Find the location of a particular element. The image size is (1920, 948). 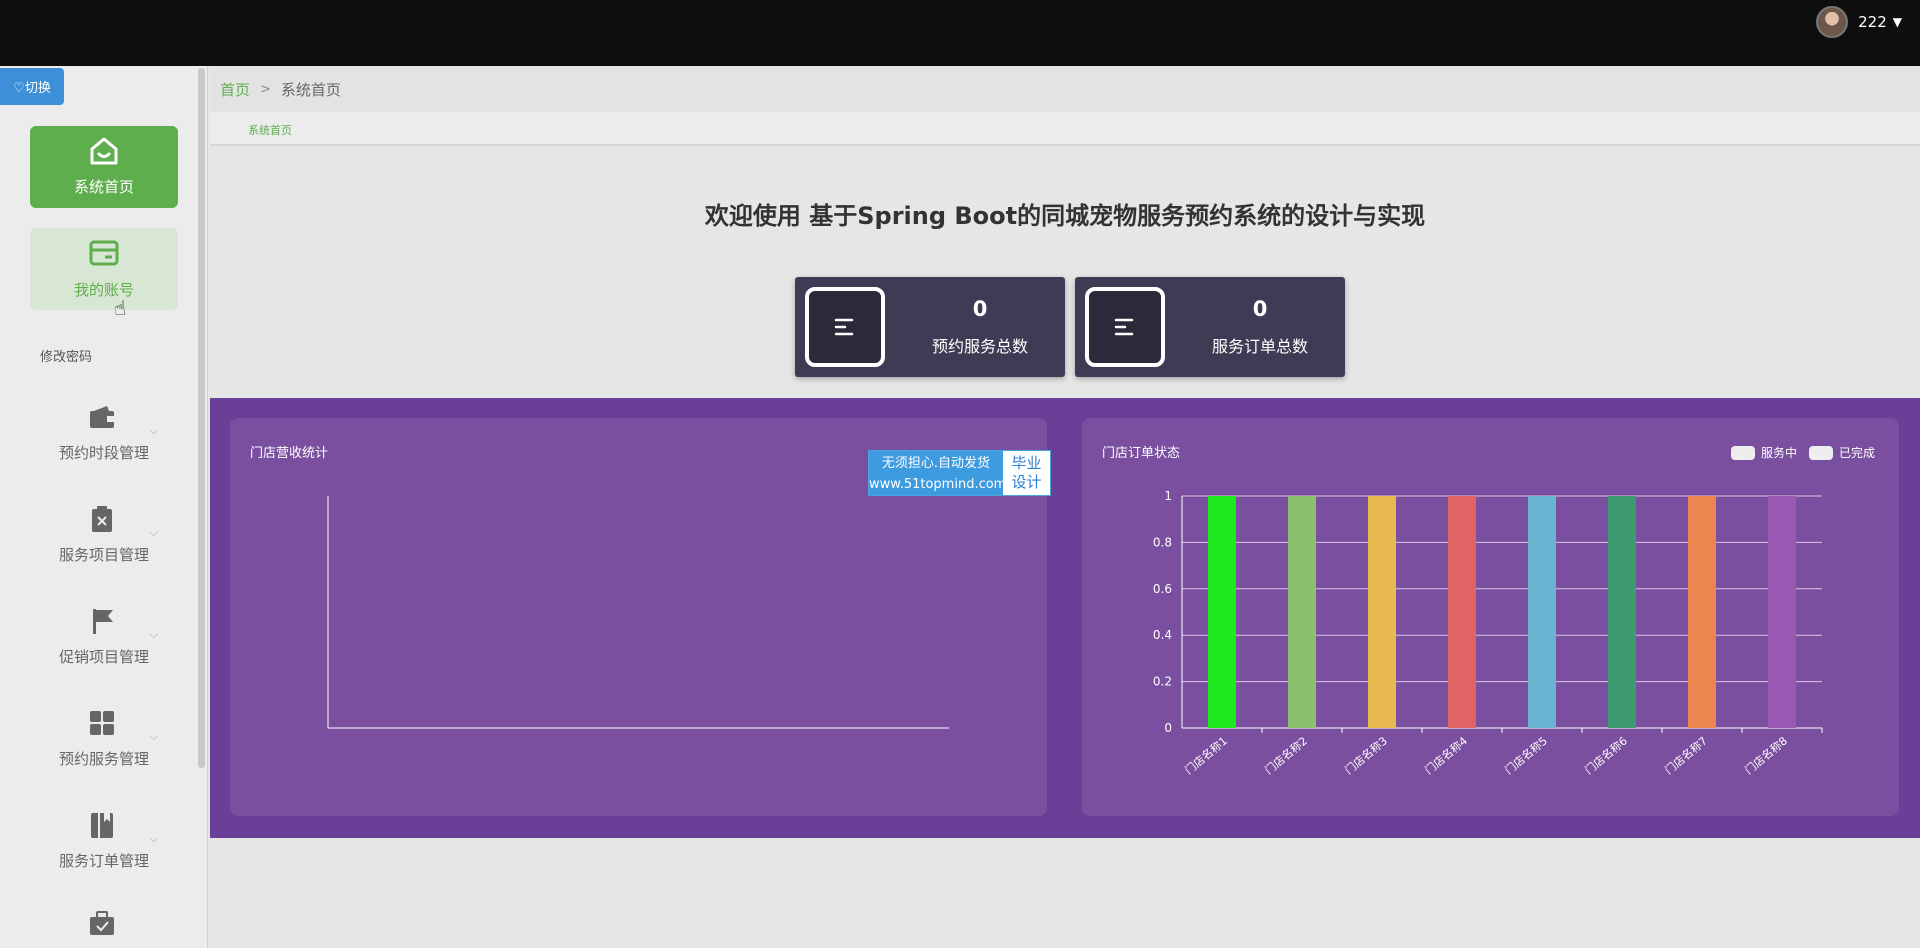

wallet-icon is located at coordinates (102, 417).